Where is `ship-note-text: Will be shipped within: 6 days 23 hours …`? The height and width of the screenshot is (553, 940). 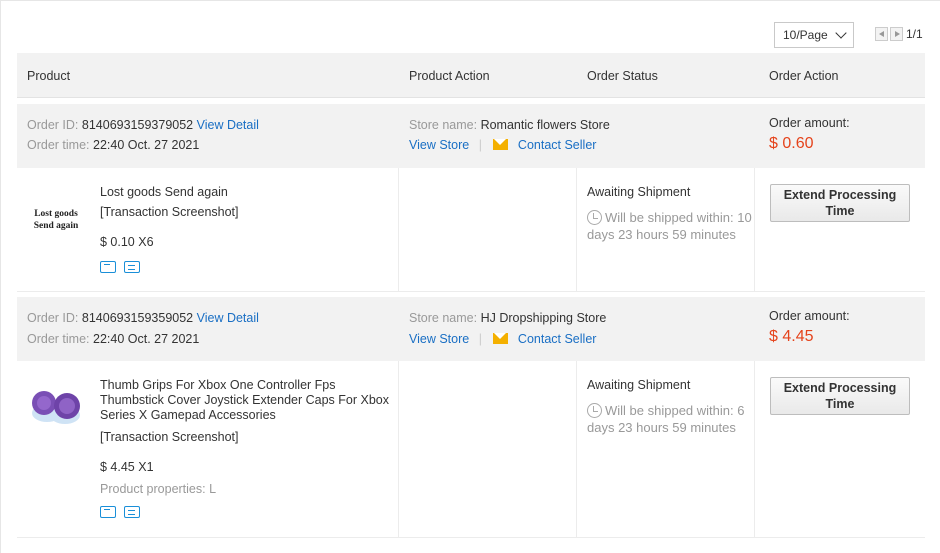 ship-note-text: Will be shipped within: 6 days 23 hours … is located at coordinates (666, 419).